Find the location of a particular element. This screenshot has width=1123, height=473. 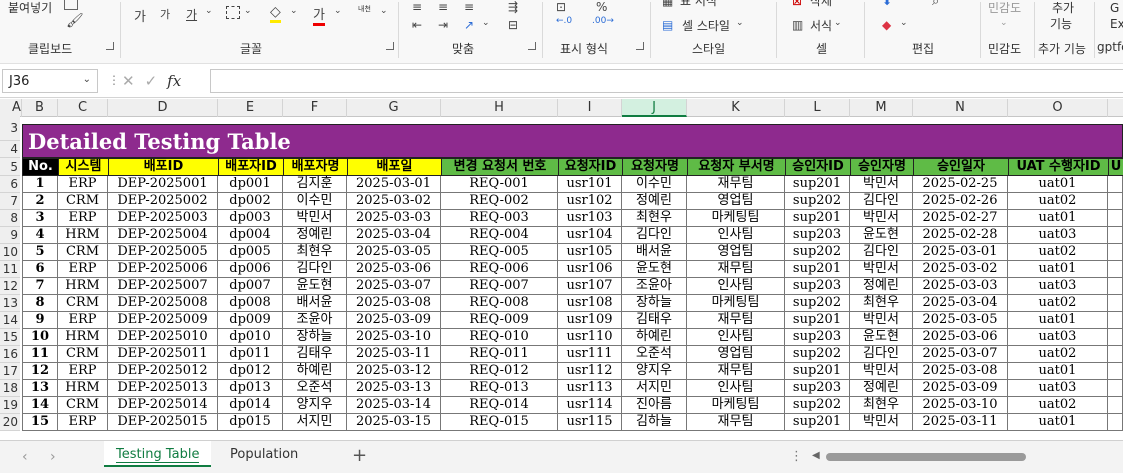

table-cell: dp014 is located at coordinates (250, 405).